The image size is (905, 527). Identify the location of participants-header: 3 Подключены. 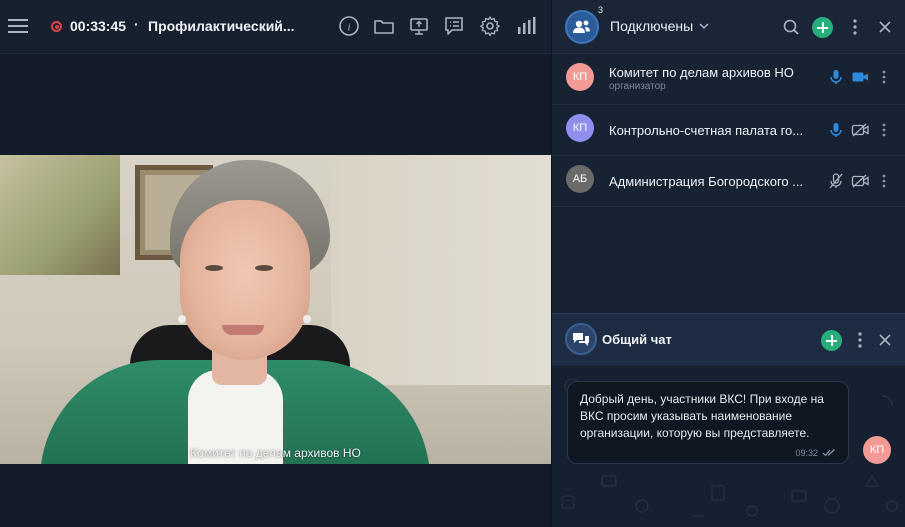
(728, 27).